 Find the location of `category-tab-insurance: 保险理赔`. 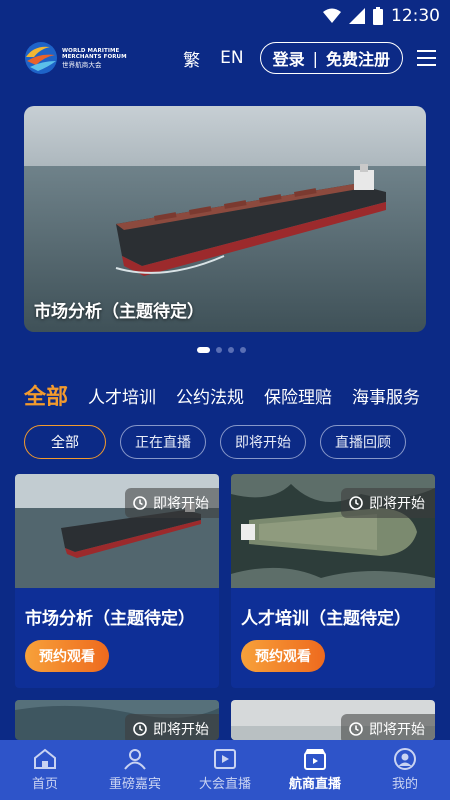

category-tab-insurance: 保险理赔 is located at coordinates (298, 395).